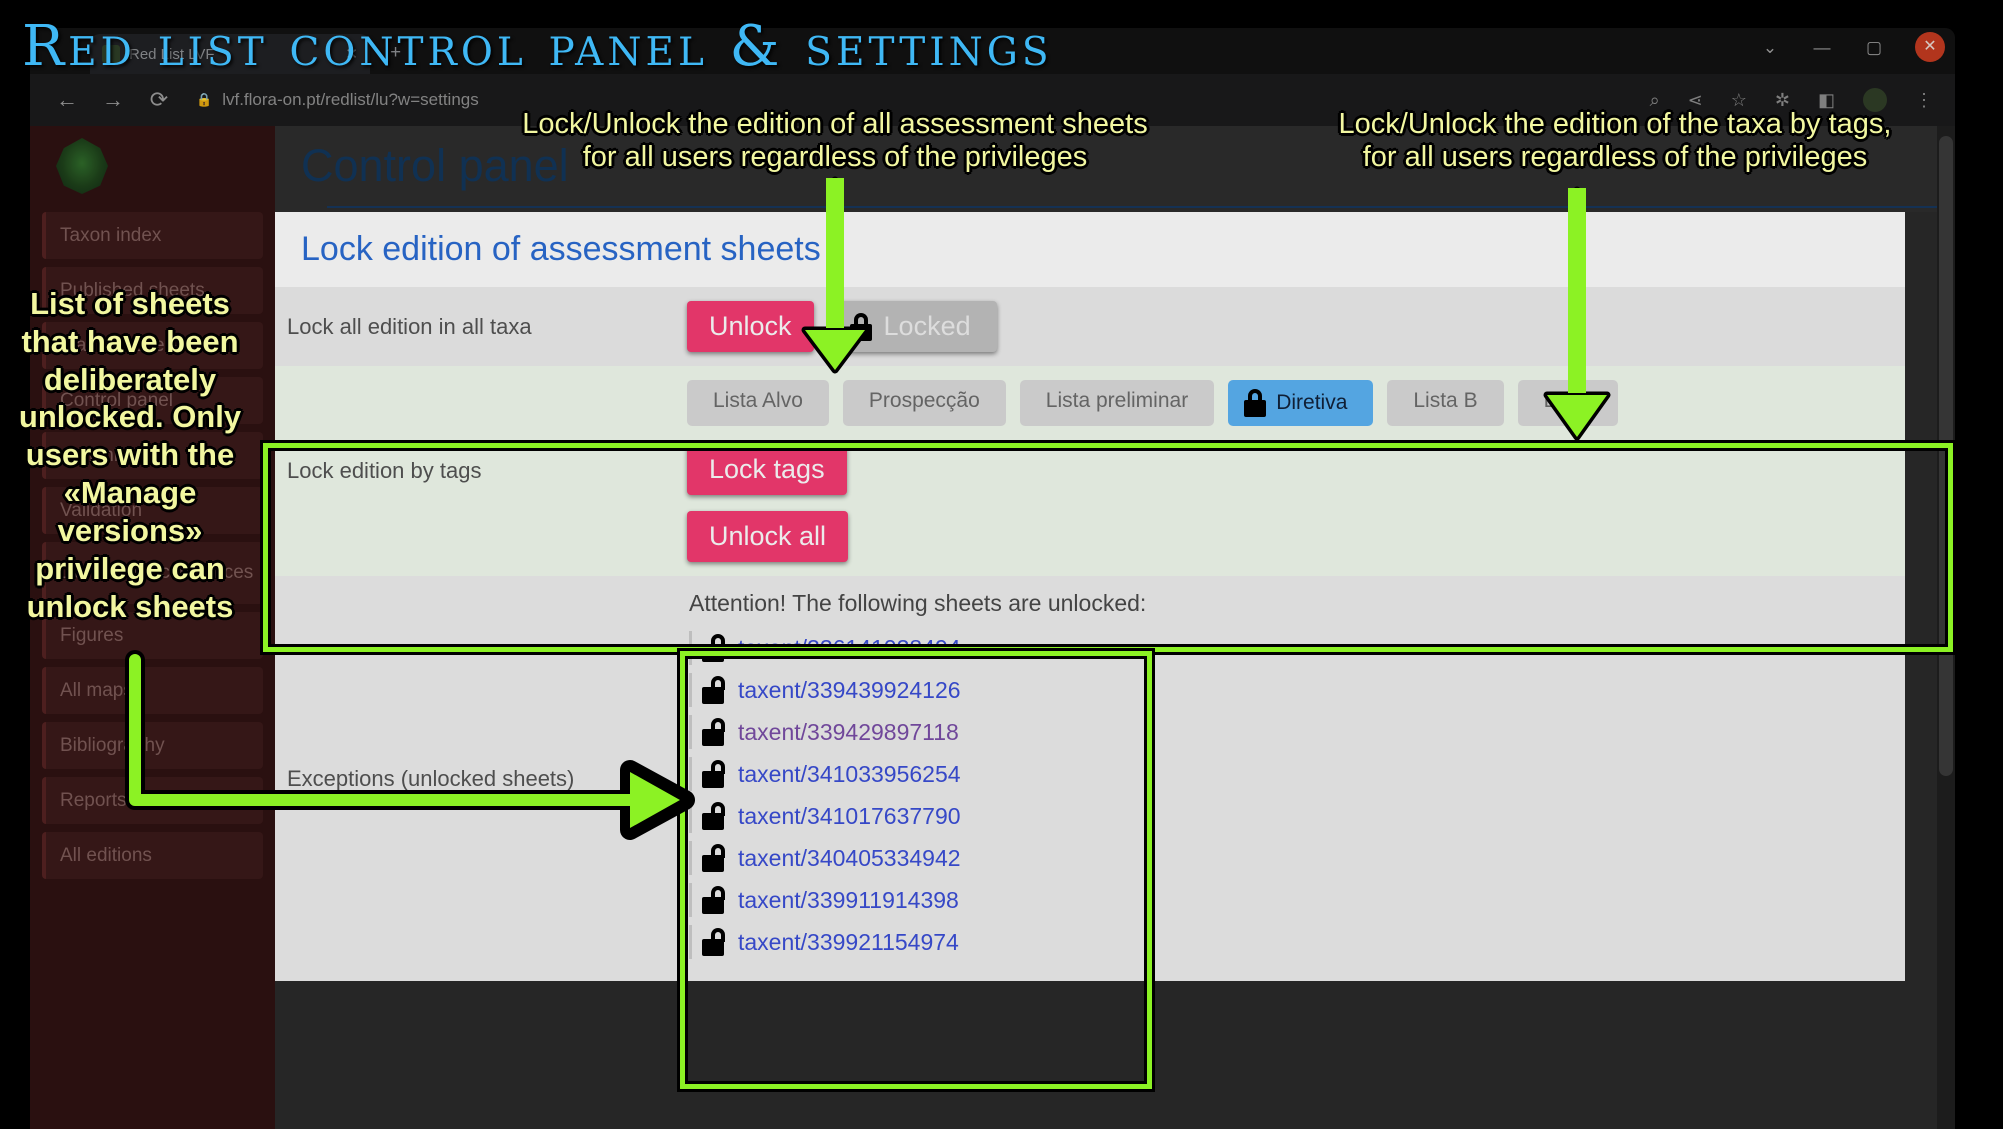  Describe the element at coordinates (848, 942) in the screenshot. I see `taxent-link: taxent/339921154974` at that location.